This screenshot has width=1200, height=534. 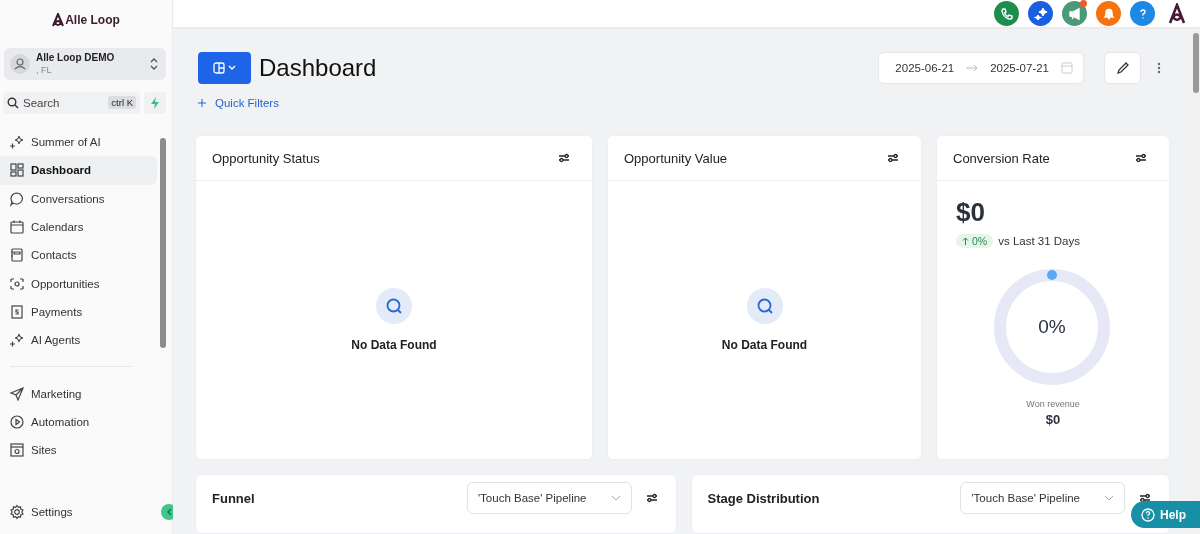 I want to click on nav-item: Sites, so click(x=78, y=450).